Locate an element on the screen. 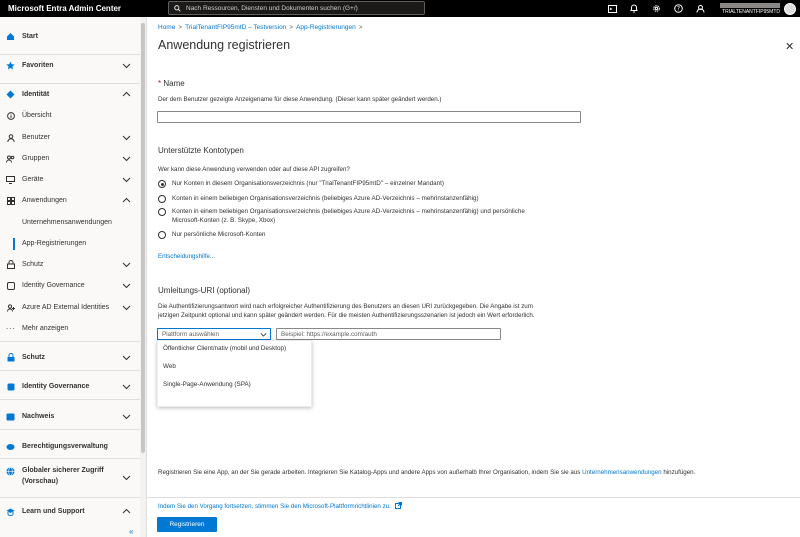 The image size is (800, 537). globe-icon is located at coordinates (10, 471).